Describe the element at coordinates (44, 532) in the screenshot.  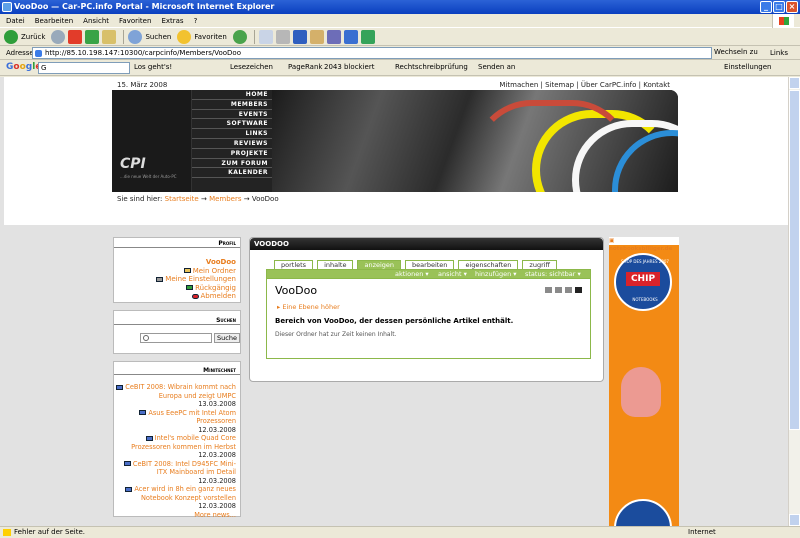
I see `status-message: Fehler auf der Seite.` at that location.